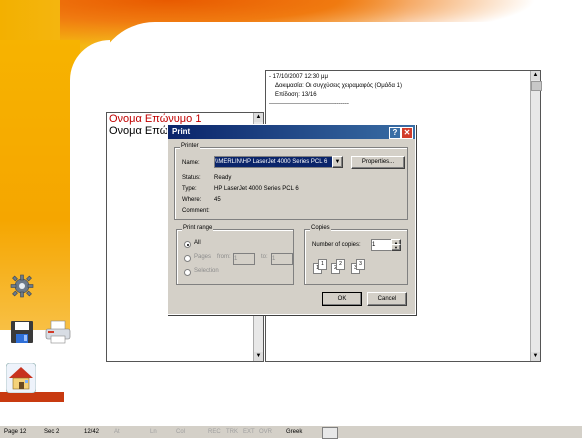 The width and height of the screenshot is (582, 439). What do you see at coordinates (337, 162) in the screenshot?
I see `chevron-down-icon: ▼` at bounding box center [337, 162].